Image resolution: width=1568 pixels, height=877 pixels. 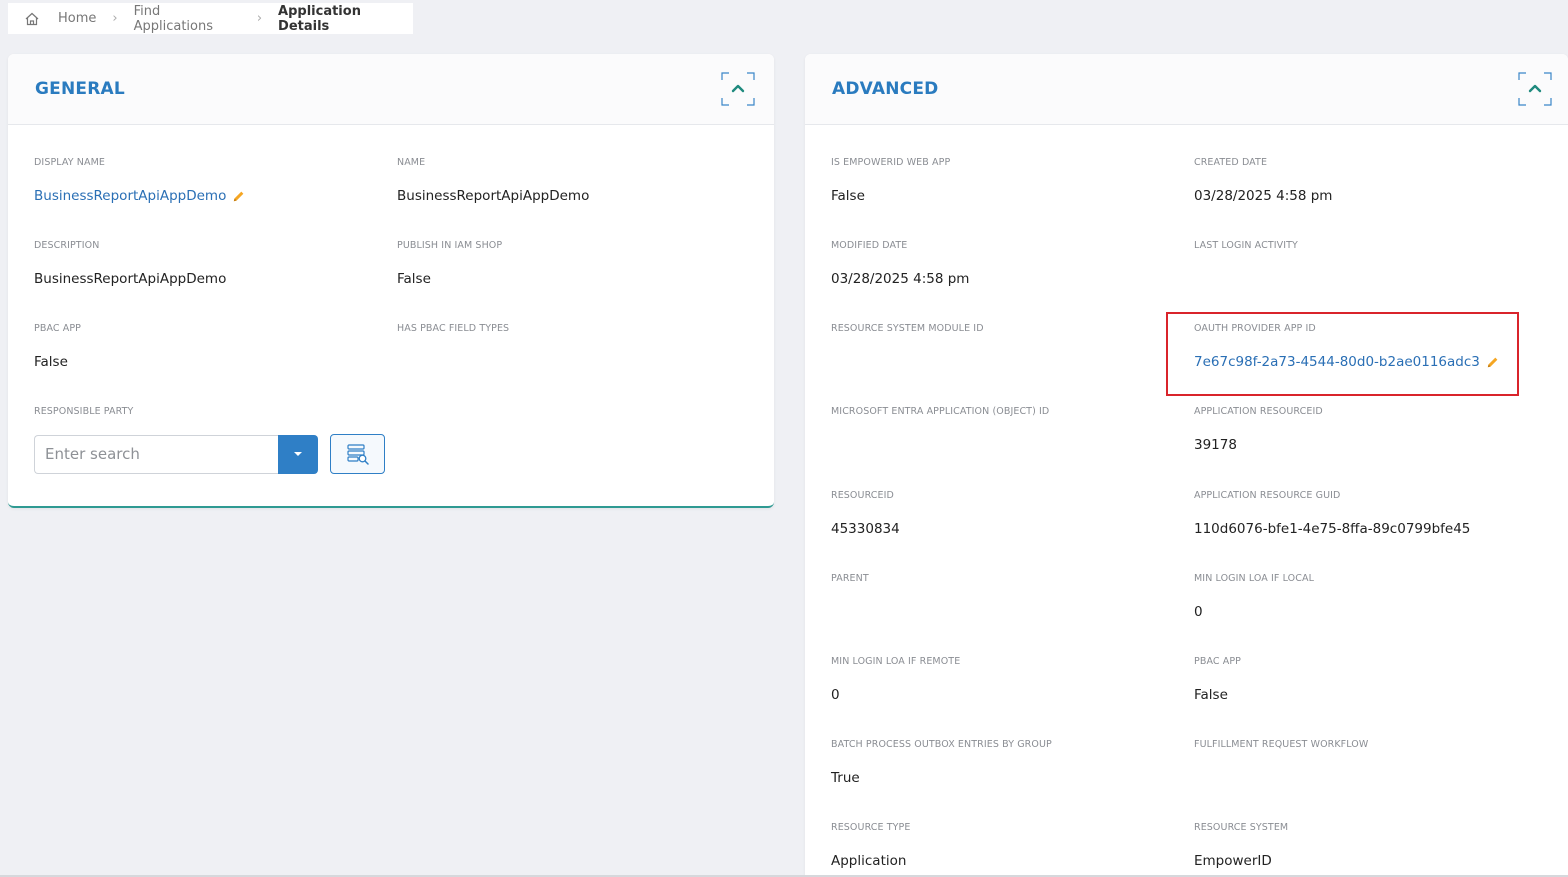 What do you see at coordinates (238, 196) in the screenshot?
I see `pencil-icon` at bounding box center [238, 196].